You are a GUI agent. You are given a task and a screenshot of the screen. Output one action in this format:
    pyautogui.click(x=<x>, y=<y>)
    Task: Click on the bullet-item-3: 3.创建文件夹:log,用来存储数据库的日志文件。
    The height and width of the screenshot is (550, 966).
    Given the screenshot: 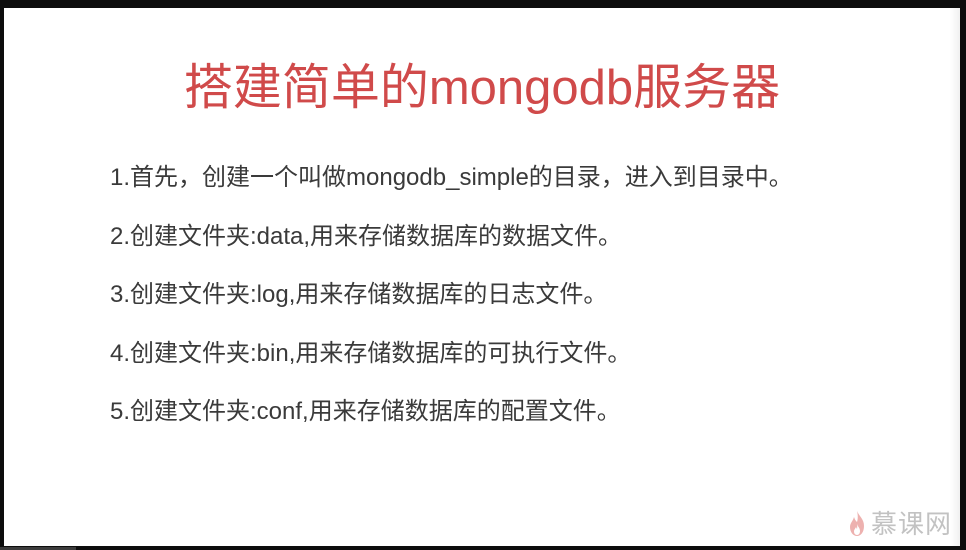 What is the action you would take?
    pyautogui.click(x=359, y=294)
    